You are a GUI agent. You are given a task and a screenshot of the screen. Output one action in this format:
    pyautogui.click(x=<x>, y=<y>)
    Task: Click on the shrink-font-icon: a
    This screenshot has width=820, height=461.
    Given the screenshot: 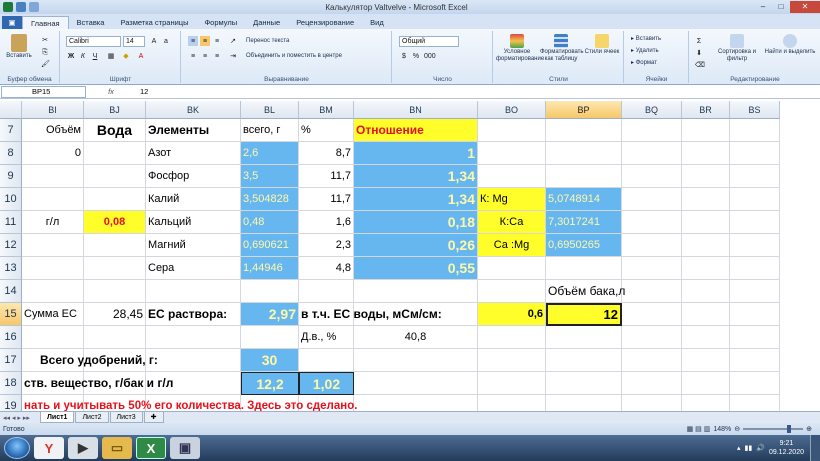 What is the action you would take?
    pyautogui.click(x=166, y=41)
    